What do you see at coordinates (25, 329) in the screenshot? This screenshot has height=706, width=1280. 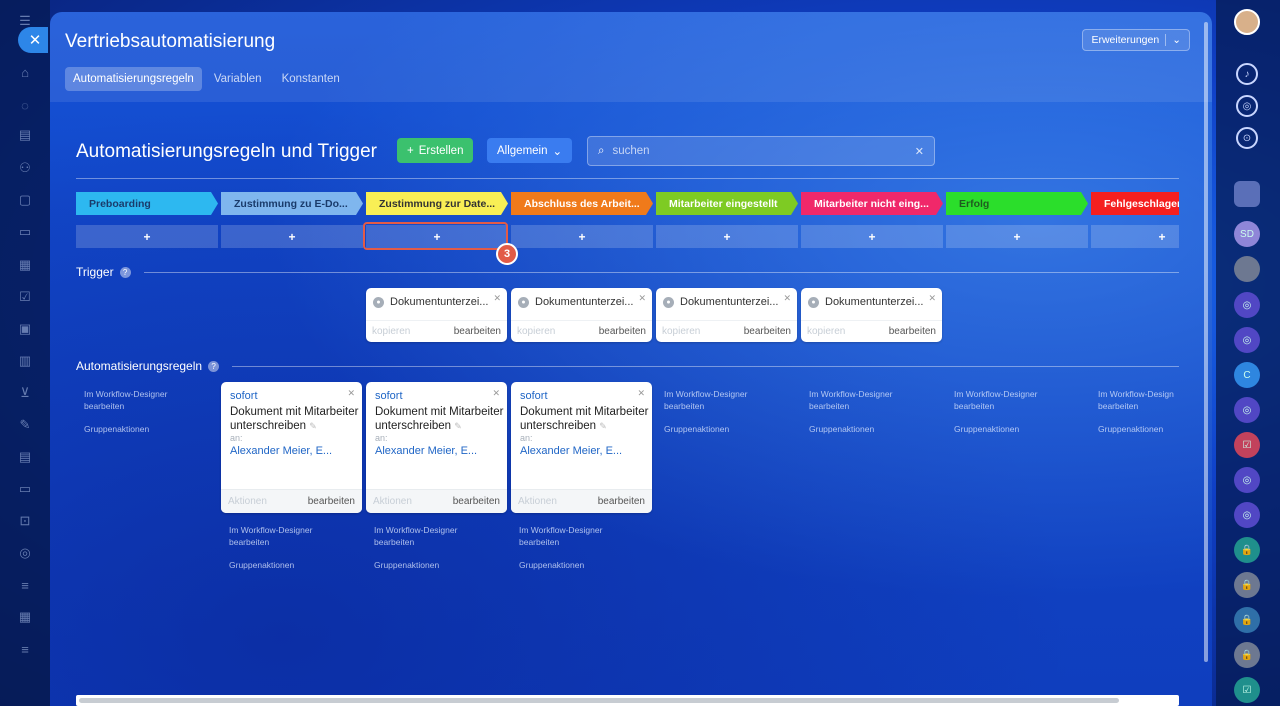 I see `chat-icon: ▣` at bounding box center [25, 329].